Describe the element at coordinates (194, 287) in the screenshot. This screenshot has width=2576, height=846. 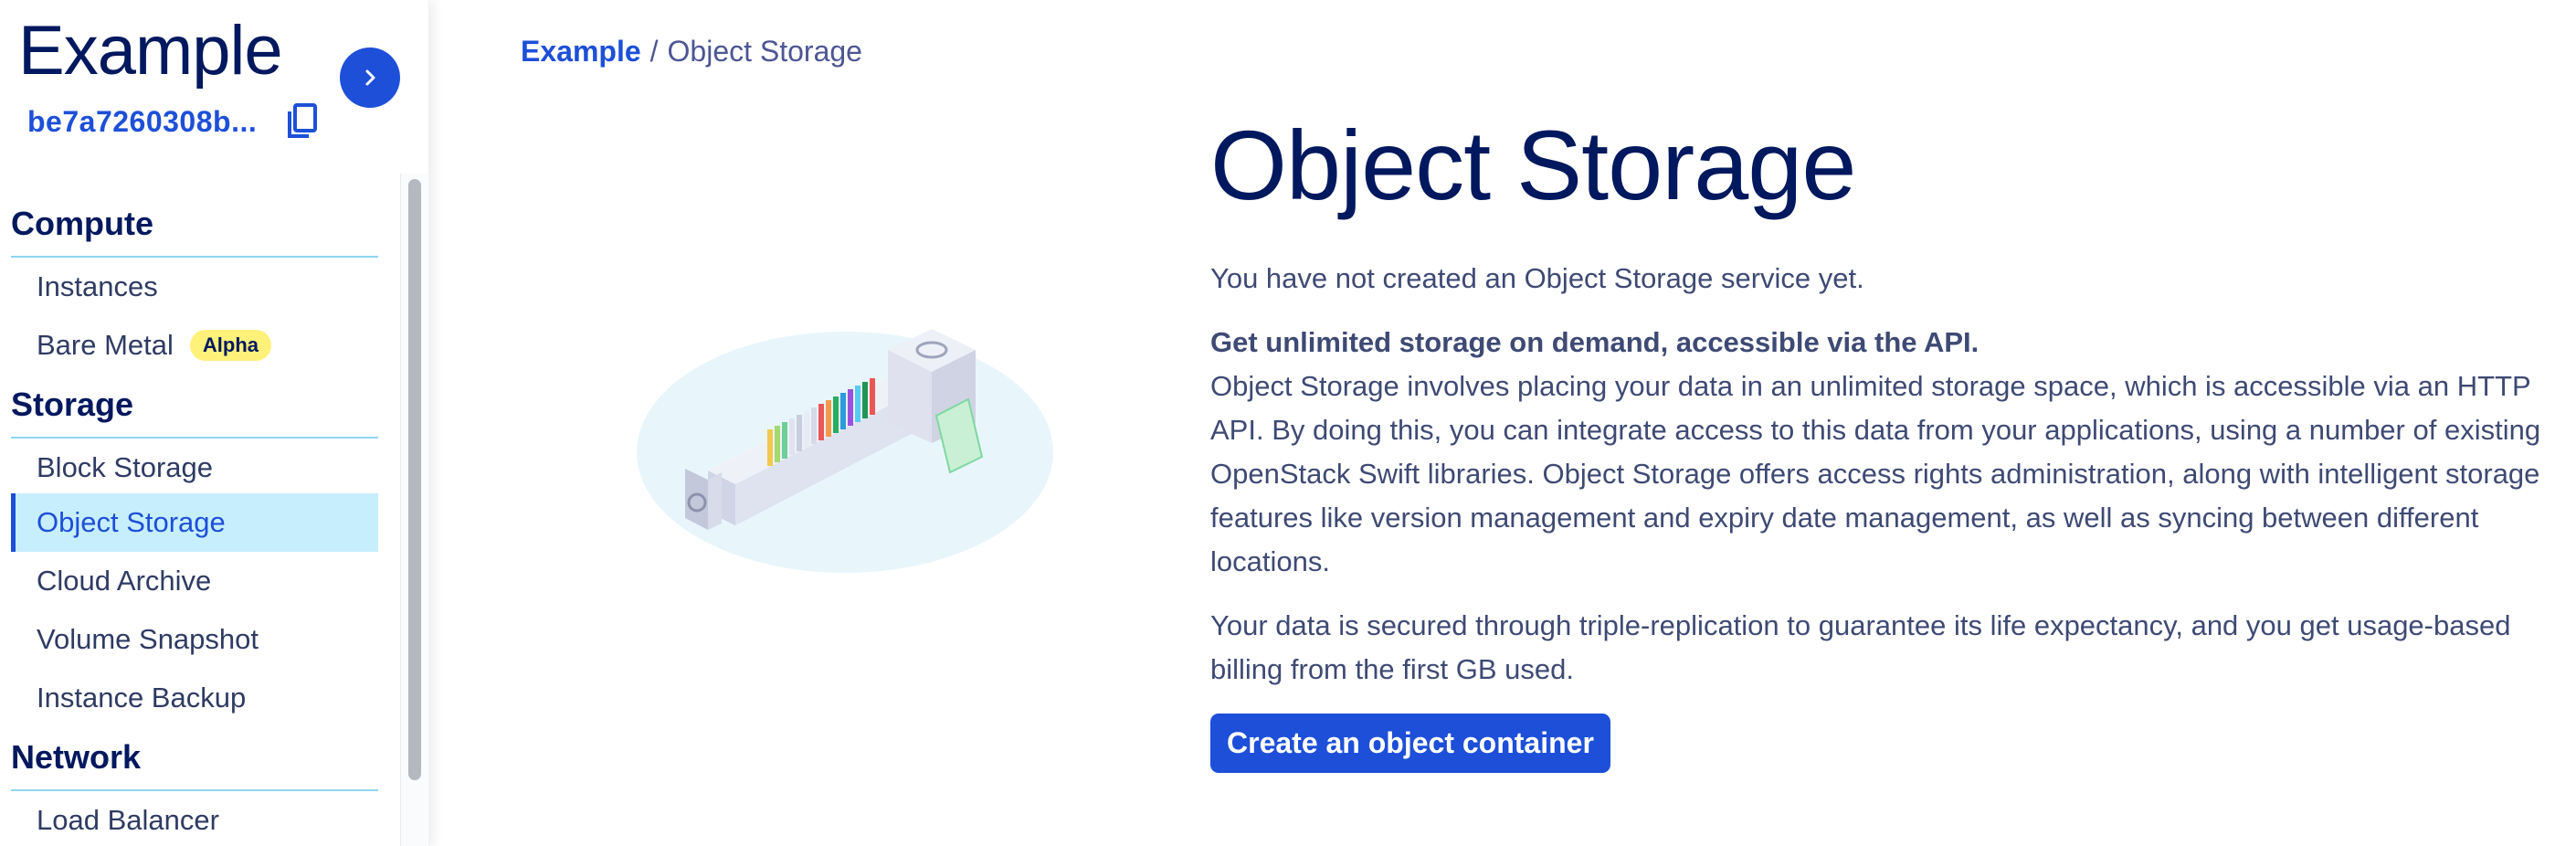
I see `sidebar-item-instances: Instances` at that location.